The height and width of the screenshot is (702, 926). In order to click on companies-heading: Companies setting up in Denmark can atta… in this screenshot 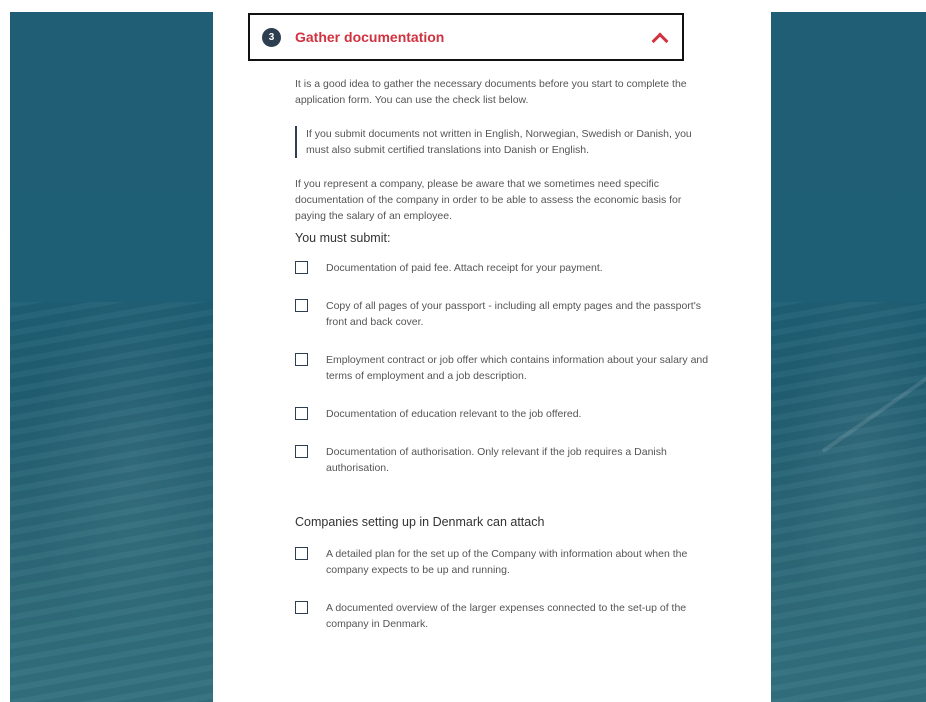, I will do `click(420, 522)`.